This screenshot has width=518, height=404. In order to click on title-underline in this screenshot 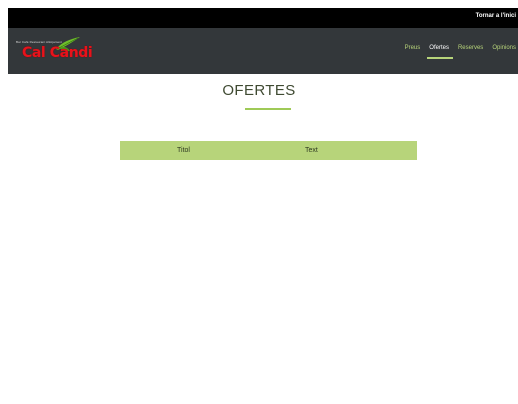, I will do `click(268, 109)`.